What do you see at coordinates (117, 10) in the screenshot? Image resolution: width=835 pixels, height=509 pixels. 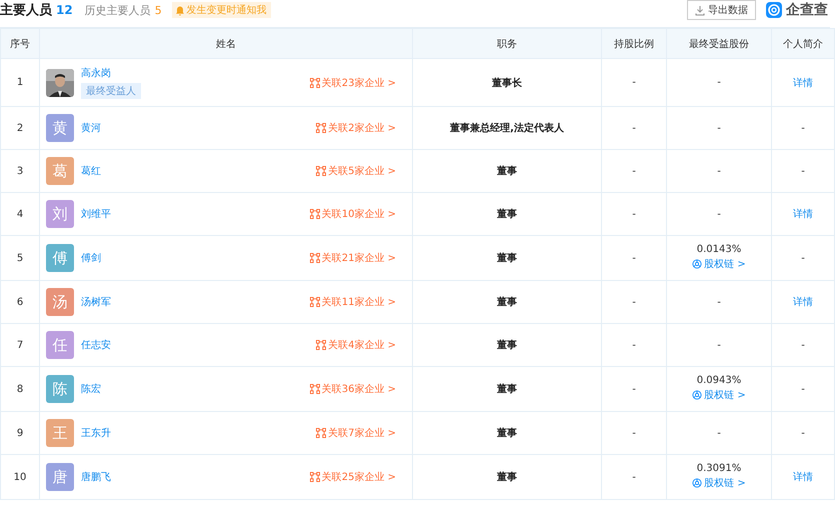 I see `history-tab: 历史主要人员` at bounding box center [117, 10].